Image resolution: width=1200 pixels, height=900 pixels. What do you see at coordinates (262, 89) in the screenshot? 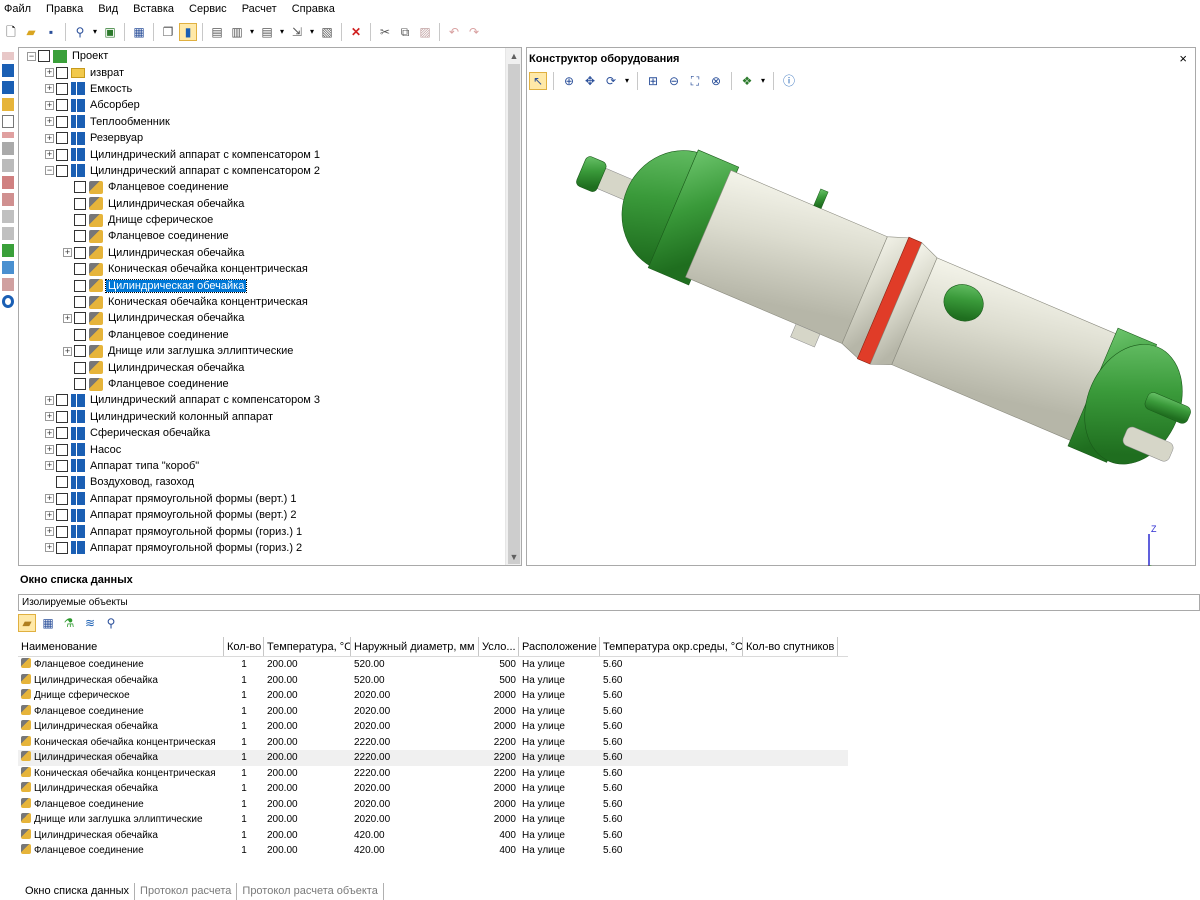
I see `tree-item: + Емкость` at bounding box center [262, 89].